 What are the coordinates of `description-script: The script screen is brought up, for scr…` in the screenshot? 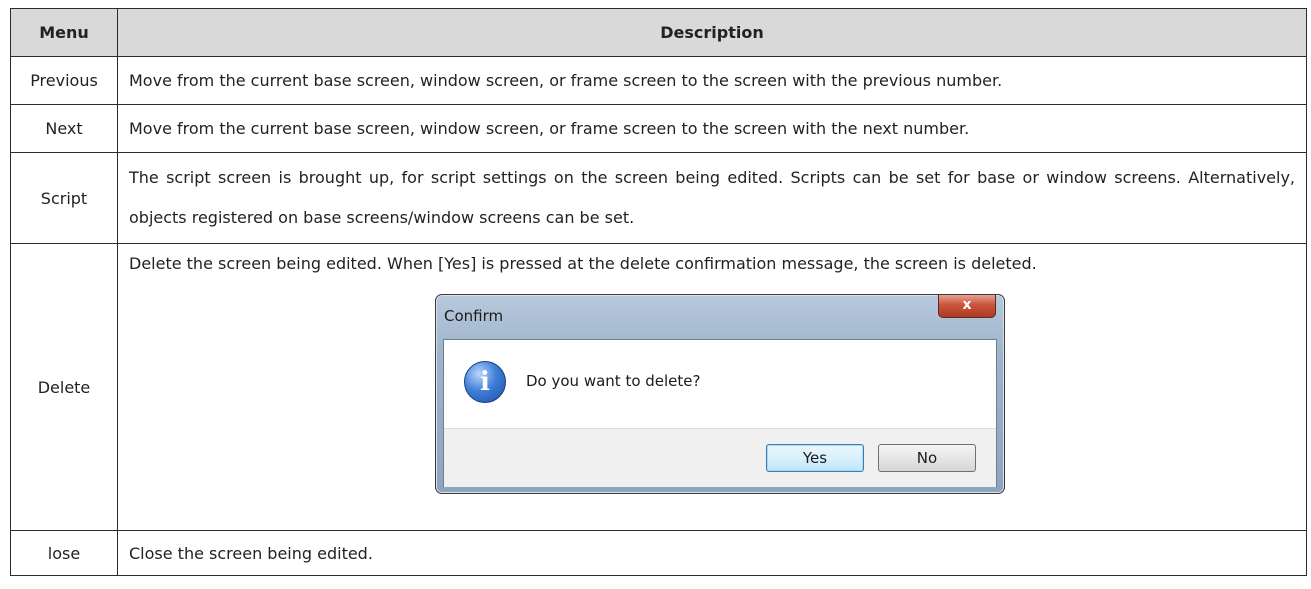 It's located at (712, 198).